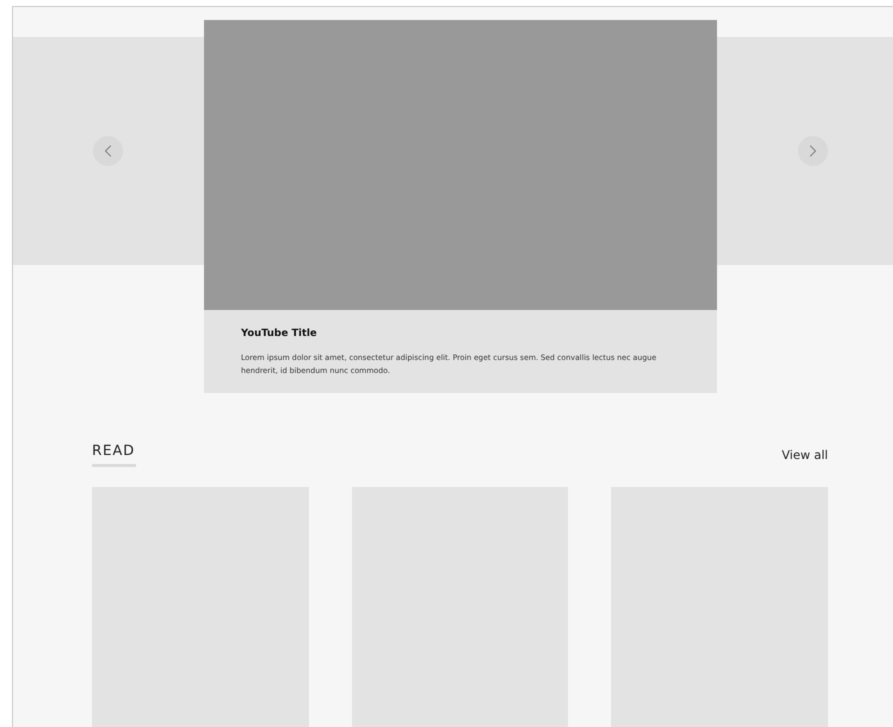 The height and width of the screenshot is (727, 893). I want to click on next-button, so click(813, 151).